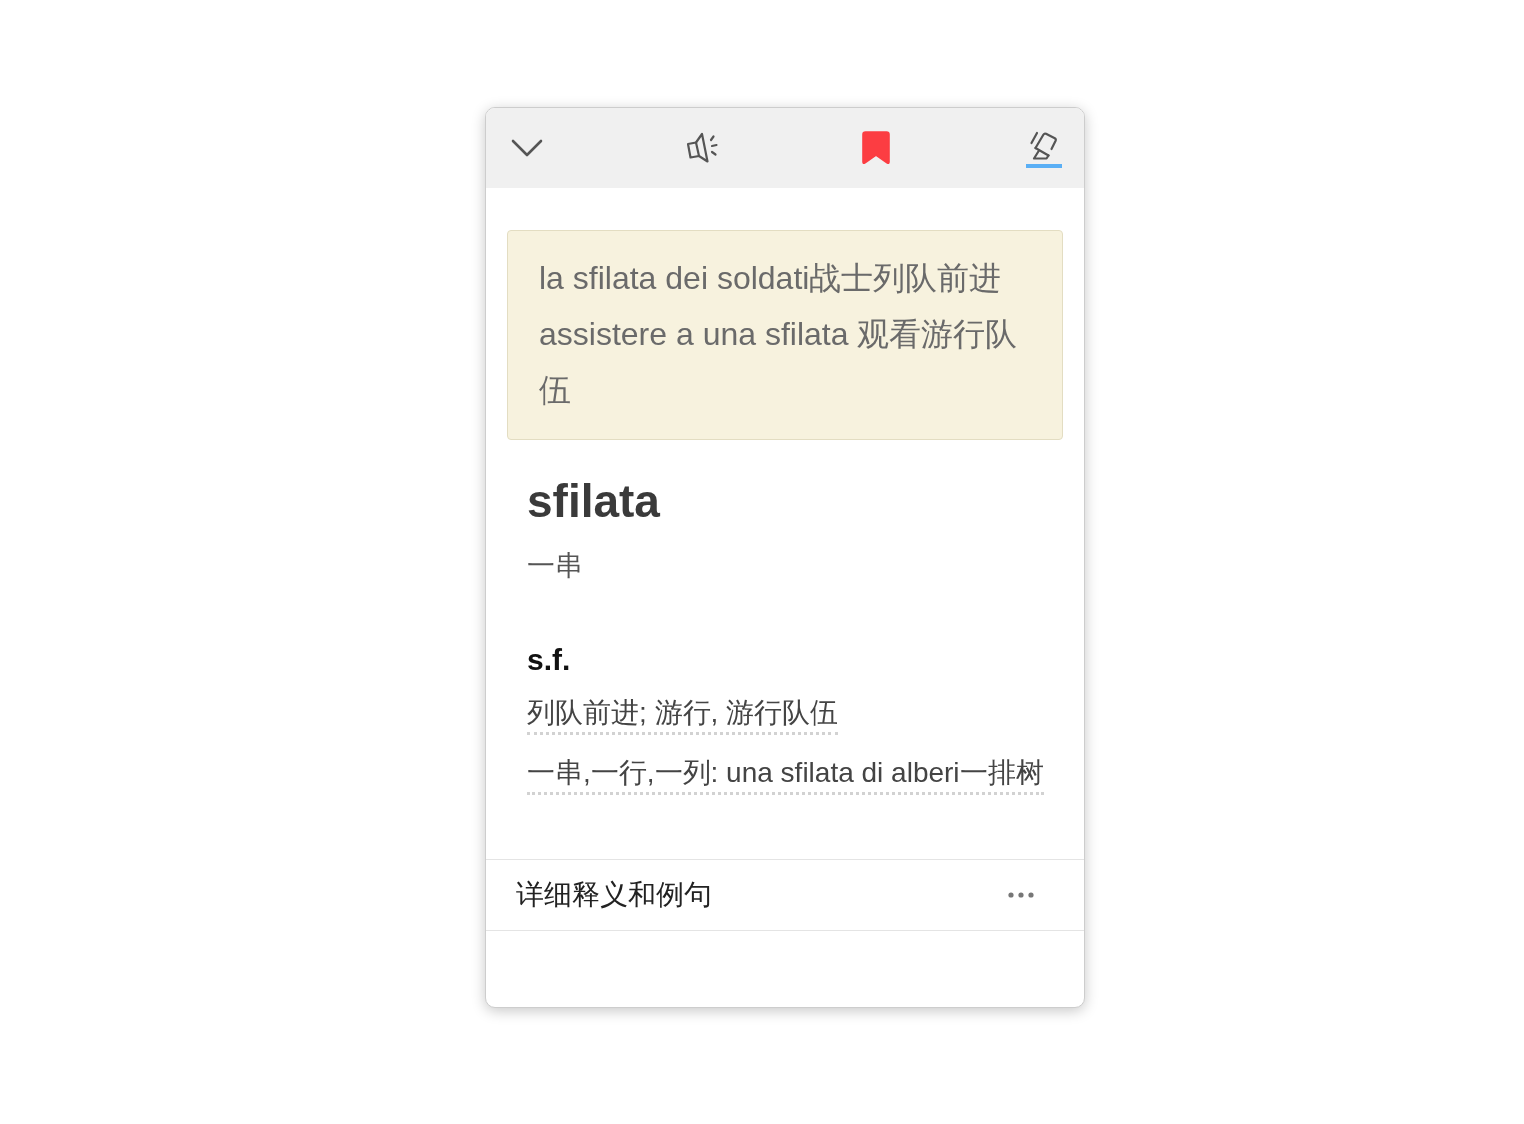 This screenshot has width=1524, height=1124. Describe the element at coordinates (1043, 145) in the screenshot. I see `highlighter-icon` at that location.